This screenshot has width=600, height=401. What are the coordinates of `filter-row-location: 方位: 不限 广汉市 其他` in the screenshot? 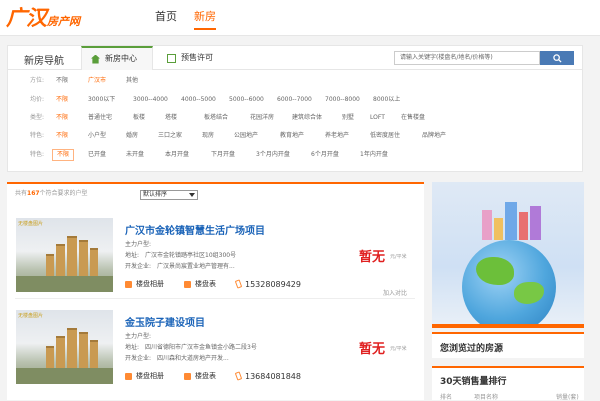 It's located at (295, 81).